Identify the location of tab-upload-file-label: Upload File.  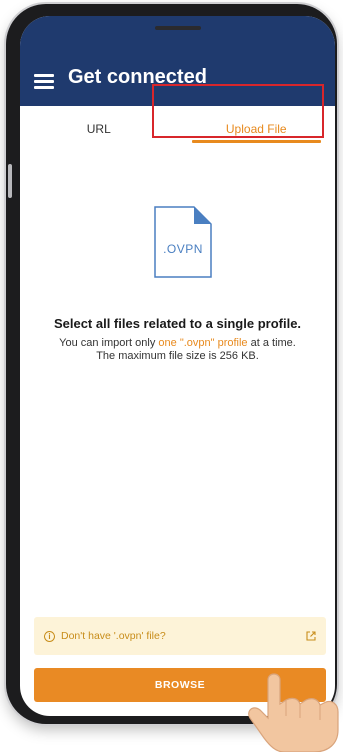
(256, 129).